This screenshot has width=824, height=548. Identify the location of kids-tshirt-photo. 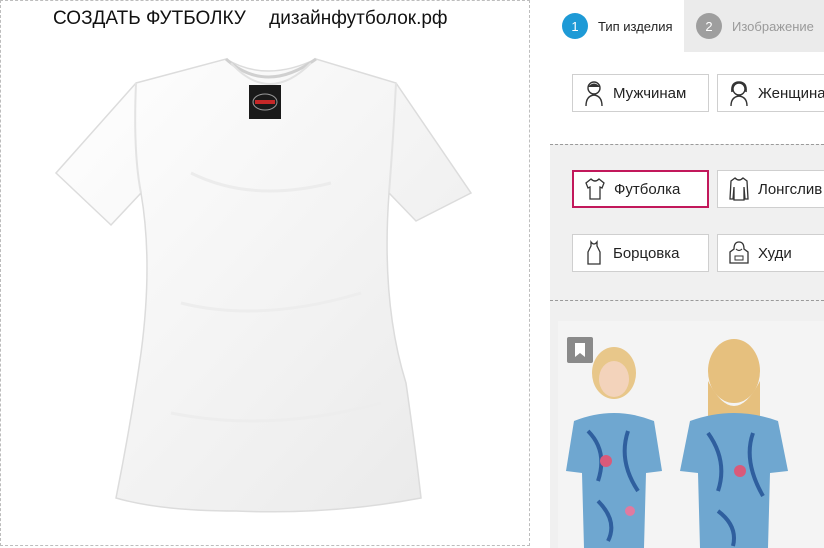
(677, 443).